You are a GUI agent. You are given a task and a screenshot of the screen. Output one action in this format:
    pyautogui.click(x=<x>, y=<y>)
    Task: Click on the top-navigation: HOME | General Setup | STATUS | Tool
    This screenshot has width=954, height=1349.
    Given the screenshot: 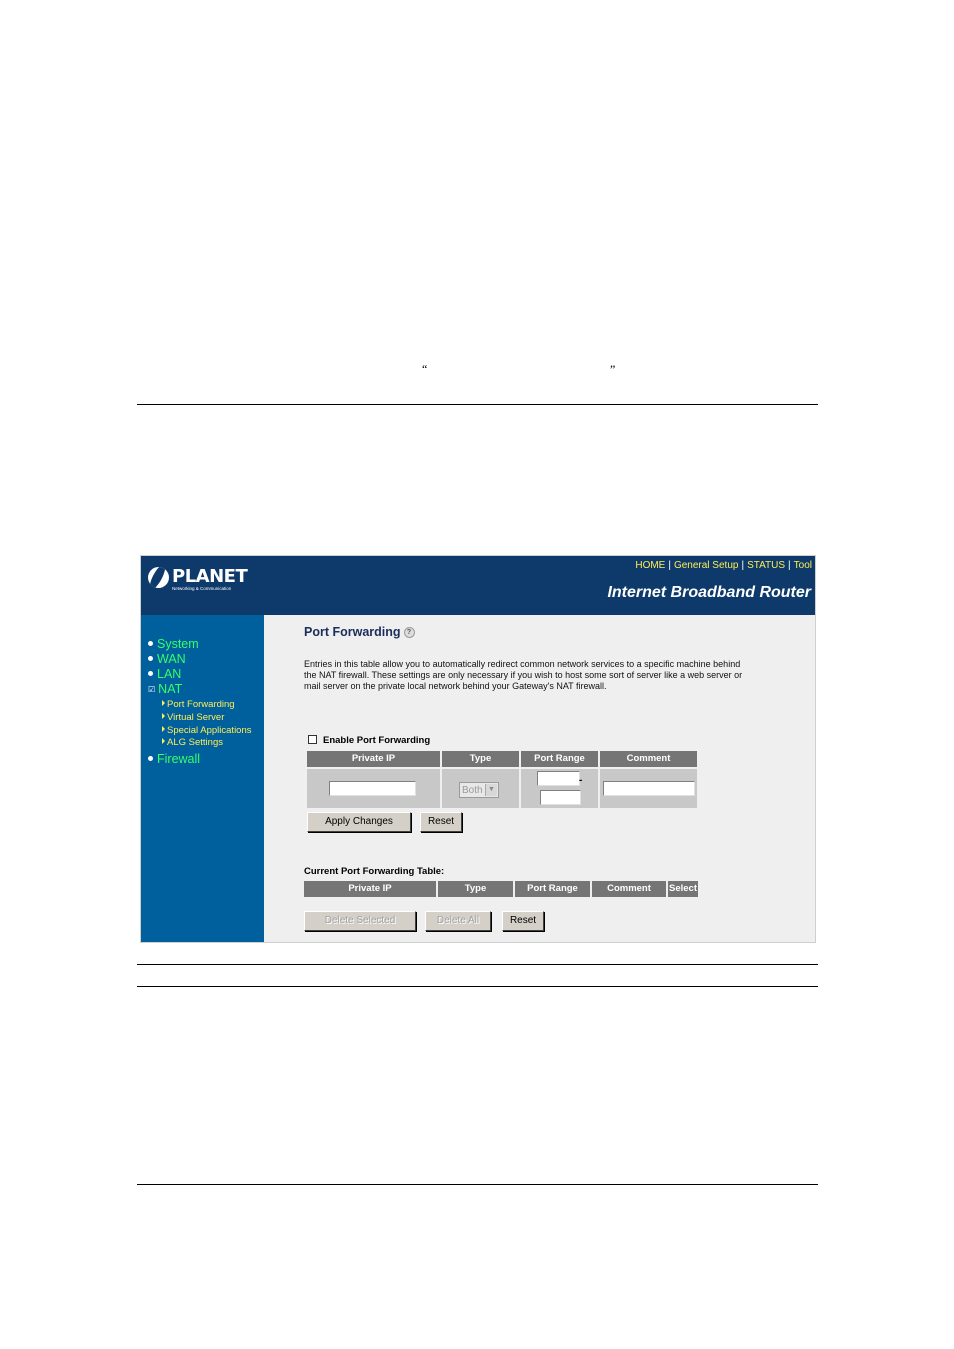 What is the action you would take?
    pyautogui.click(x=723, y=565)
    